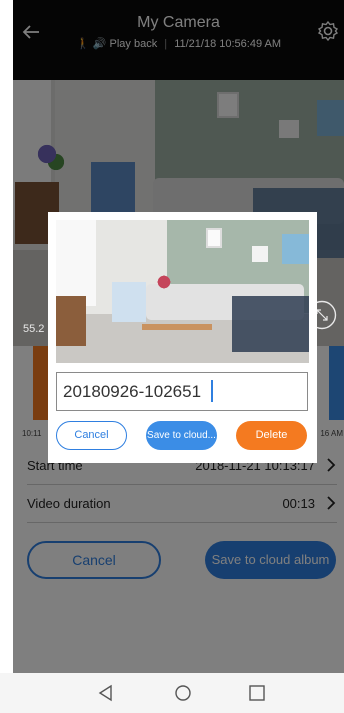 This screenshot has width=344, height=713. What do you see at coordinates (212, 391) in the screenshot?
I see `text-caret` at bounding box center [212, 391].